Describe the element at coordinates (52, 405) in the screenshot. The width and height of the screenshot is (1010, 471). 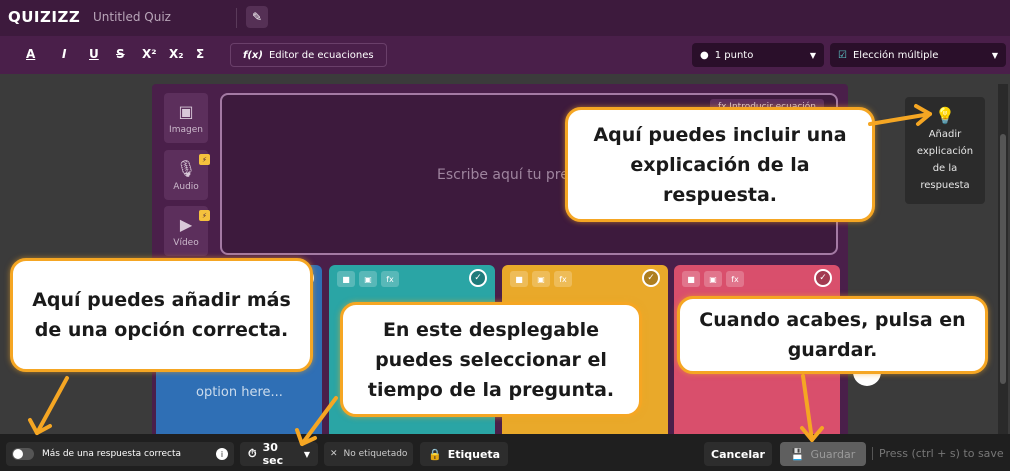
I see `arrow-multiple` at that location.